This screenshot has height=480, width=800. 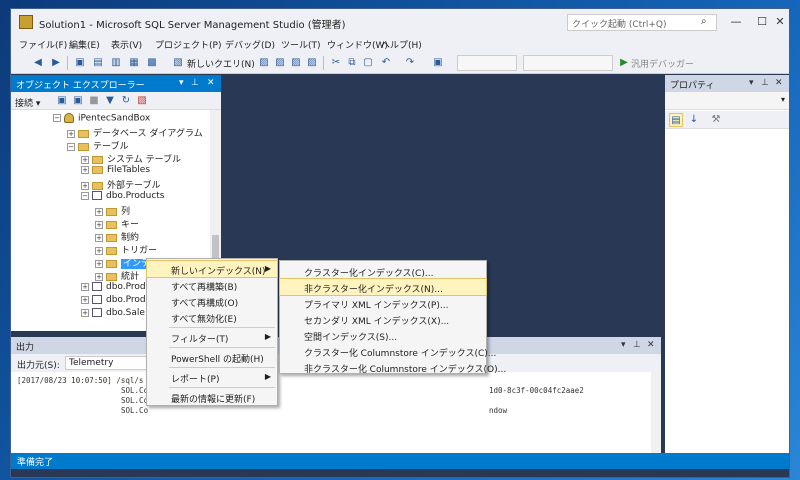 I want to click on activity-monitor-icon: ▣, so click(x=438, y=63).